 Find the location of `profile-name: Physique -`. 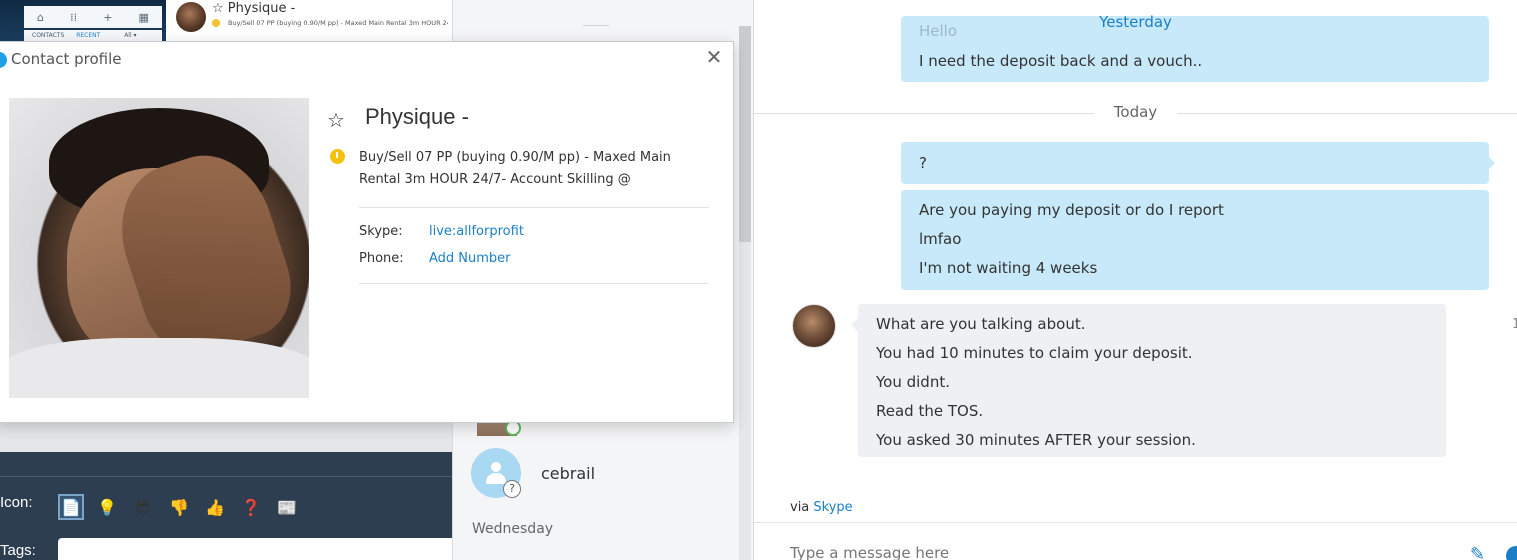

profile-name: Physique - is located at coordinates (417, 116).